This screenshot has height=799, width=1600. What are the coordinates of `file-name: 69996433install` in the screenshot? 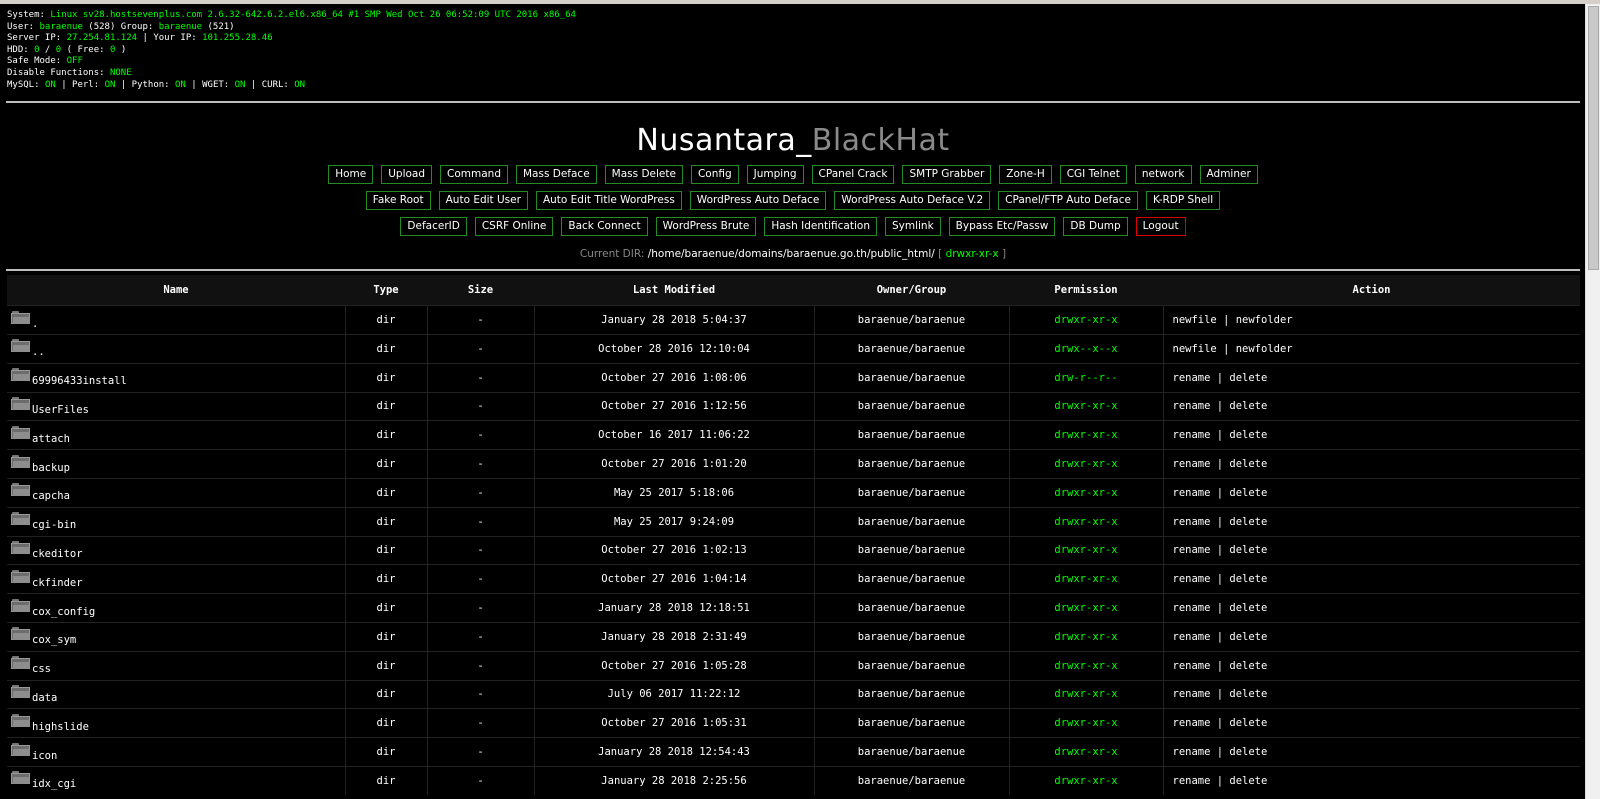 It's located at (79, 381).